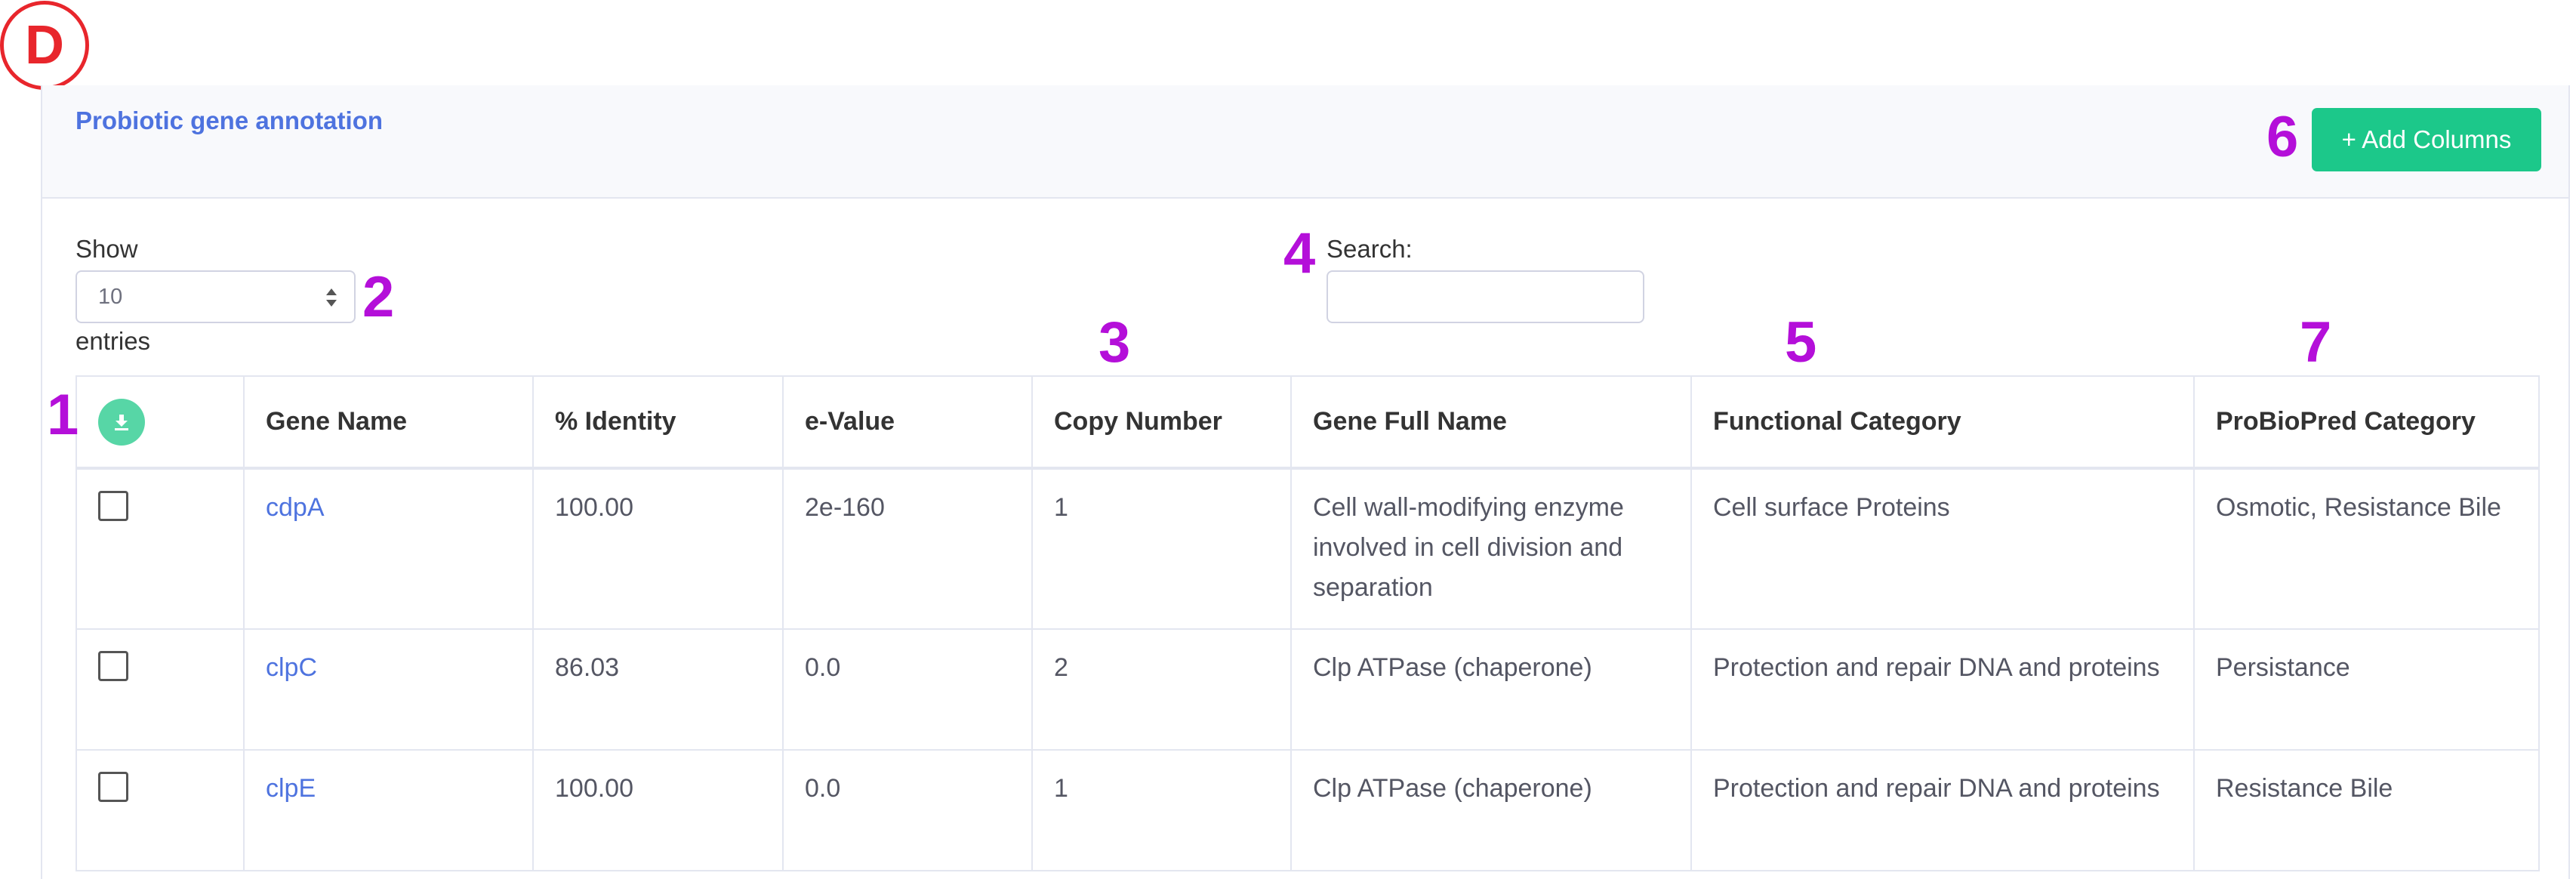 Image resolution: width=2576 pixels, height=879 pixels. Describe the element at coordinates (1305, 142) in the screenshot. I see `card-header: Probiotic gene annotation + Add Columns` at that location.